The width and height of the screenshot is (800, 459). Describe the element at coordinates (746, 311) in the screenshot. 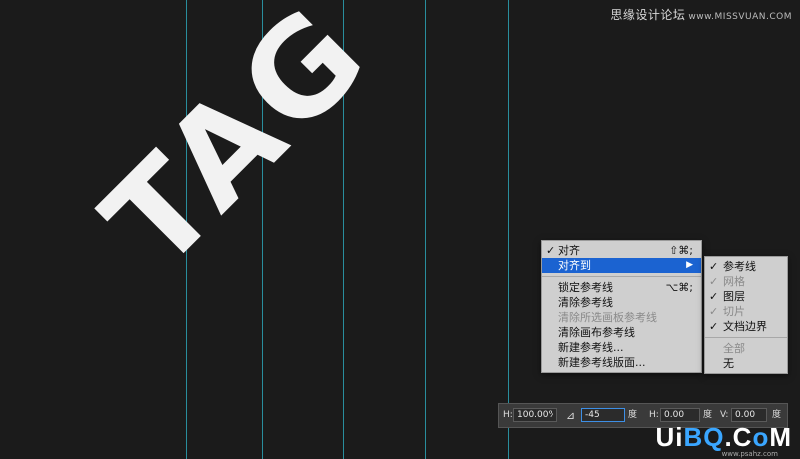

I see `submenu-item-slices: ✓ 切片` at that location.